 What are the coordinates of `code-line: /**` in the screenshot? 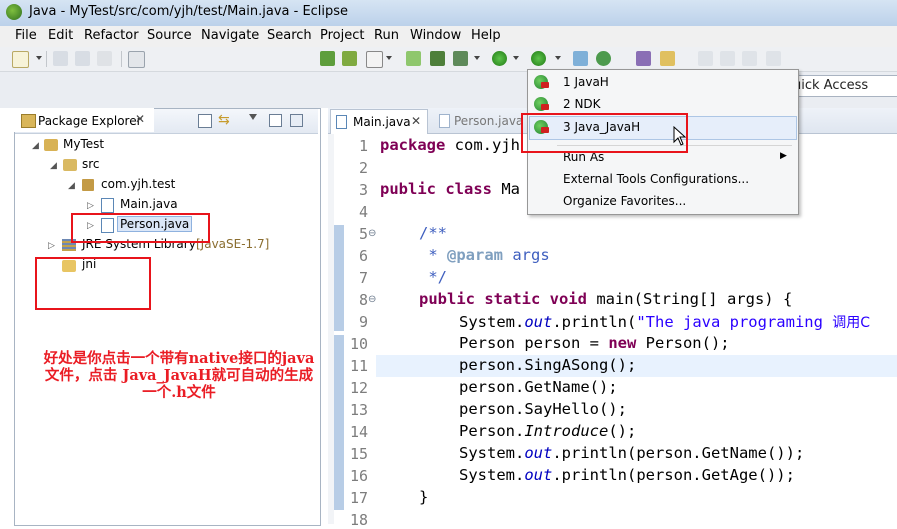 It's located at (433, 233).